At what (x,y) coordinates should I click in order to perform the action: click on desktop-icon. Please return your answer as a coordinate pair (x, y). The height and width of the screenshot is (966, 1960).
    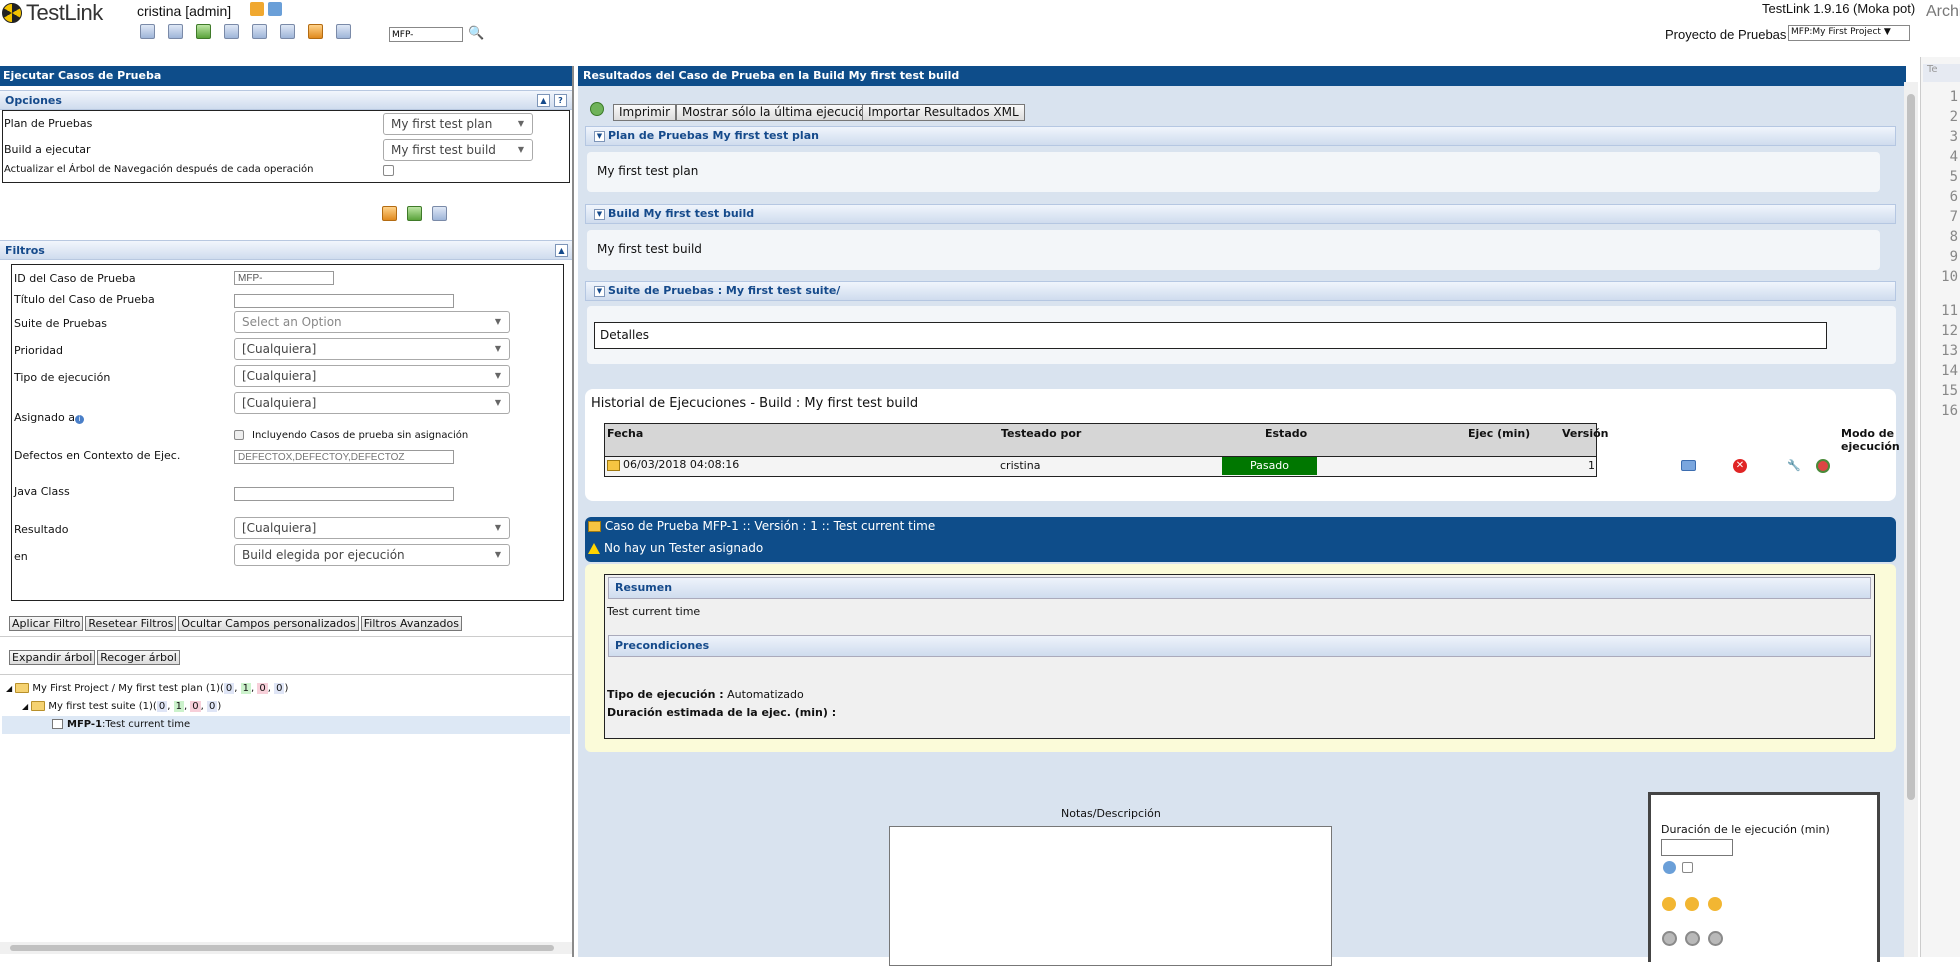
    Looking at the image, I should click on (275, 9).